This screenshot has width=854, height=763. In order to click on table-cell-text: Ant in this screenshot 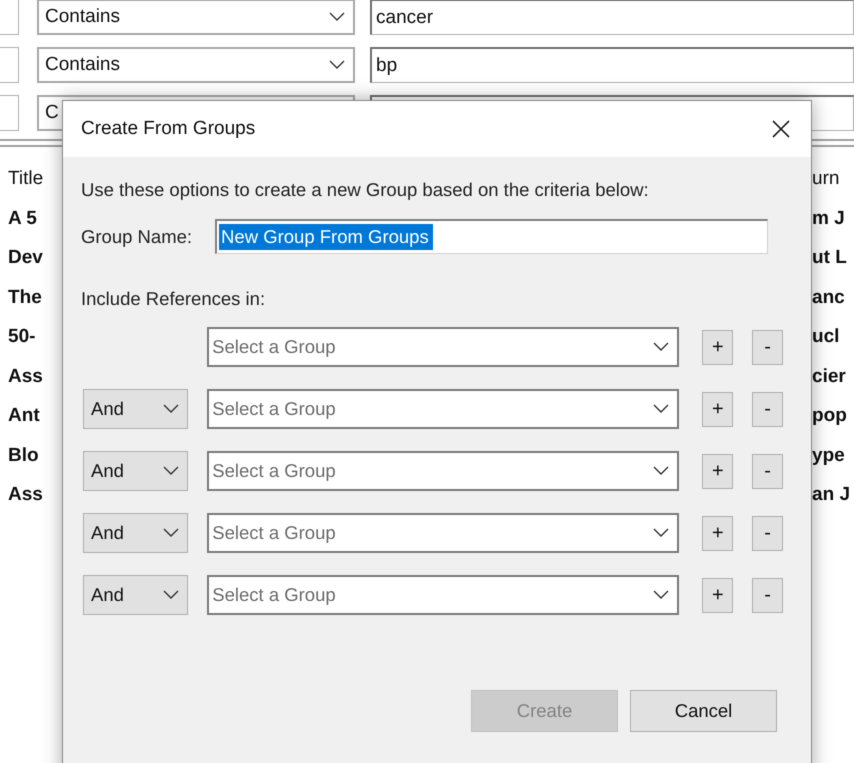, I will do `click(23, 416)`.